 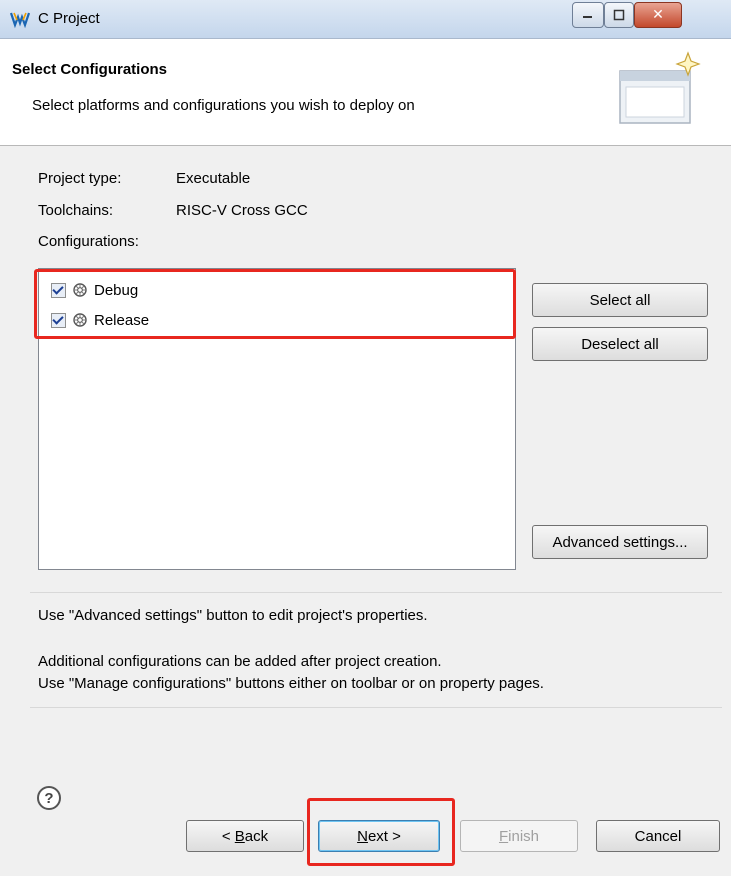 What do you see at coordinates (242, 210) in the screenshot?
I see `toolchains-value: RISC-V Cross GCC` at bounding box center [242, 210].